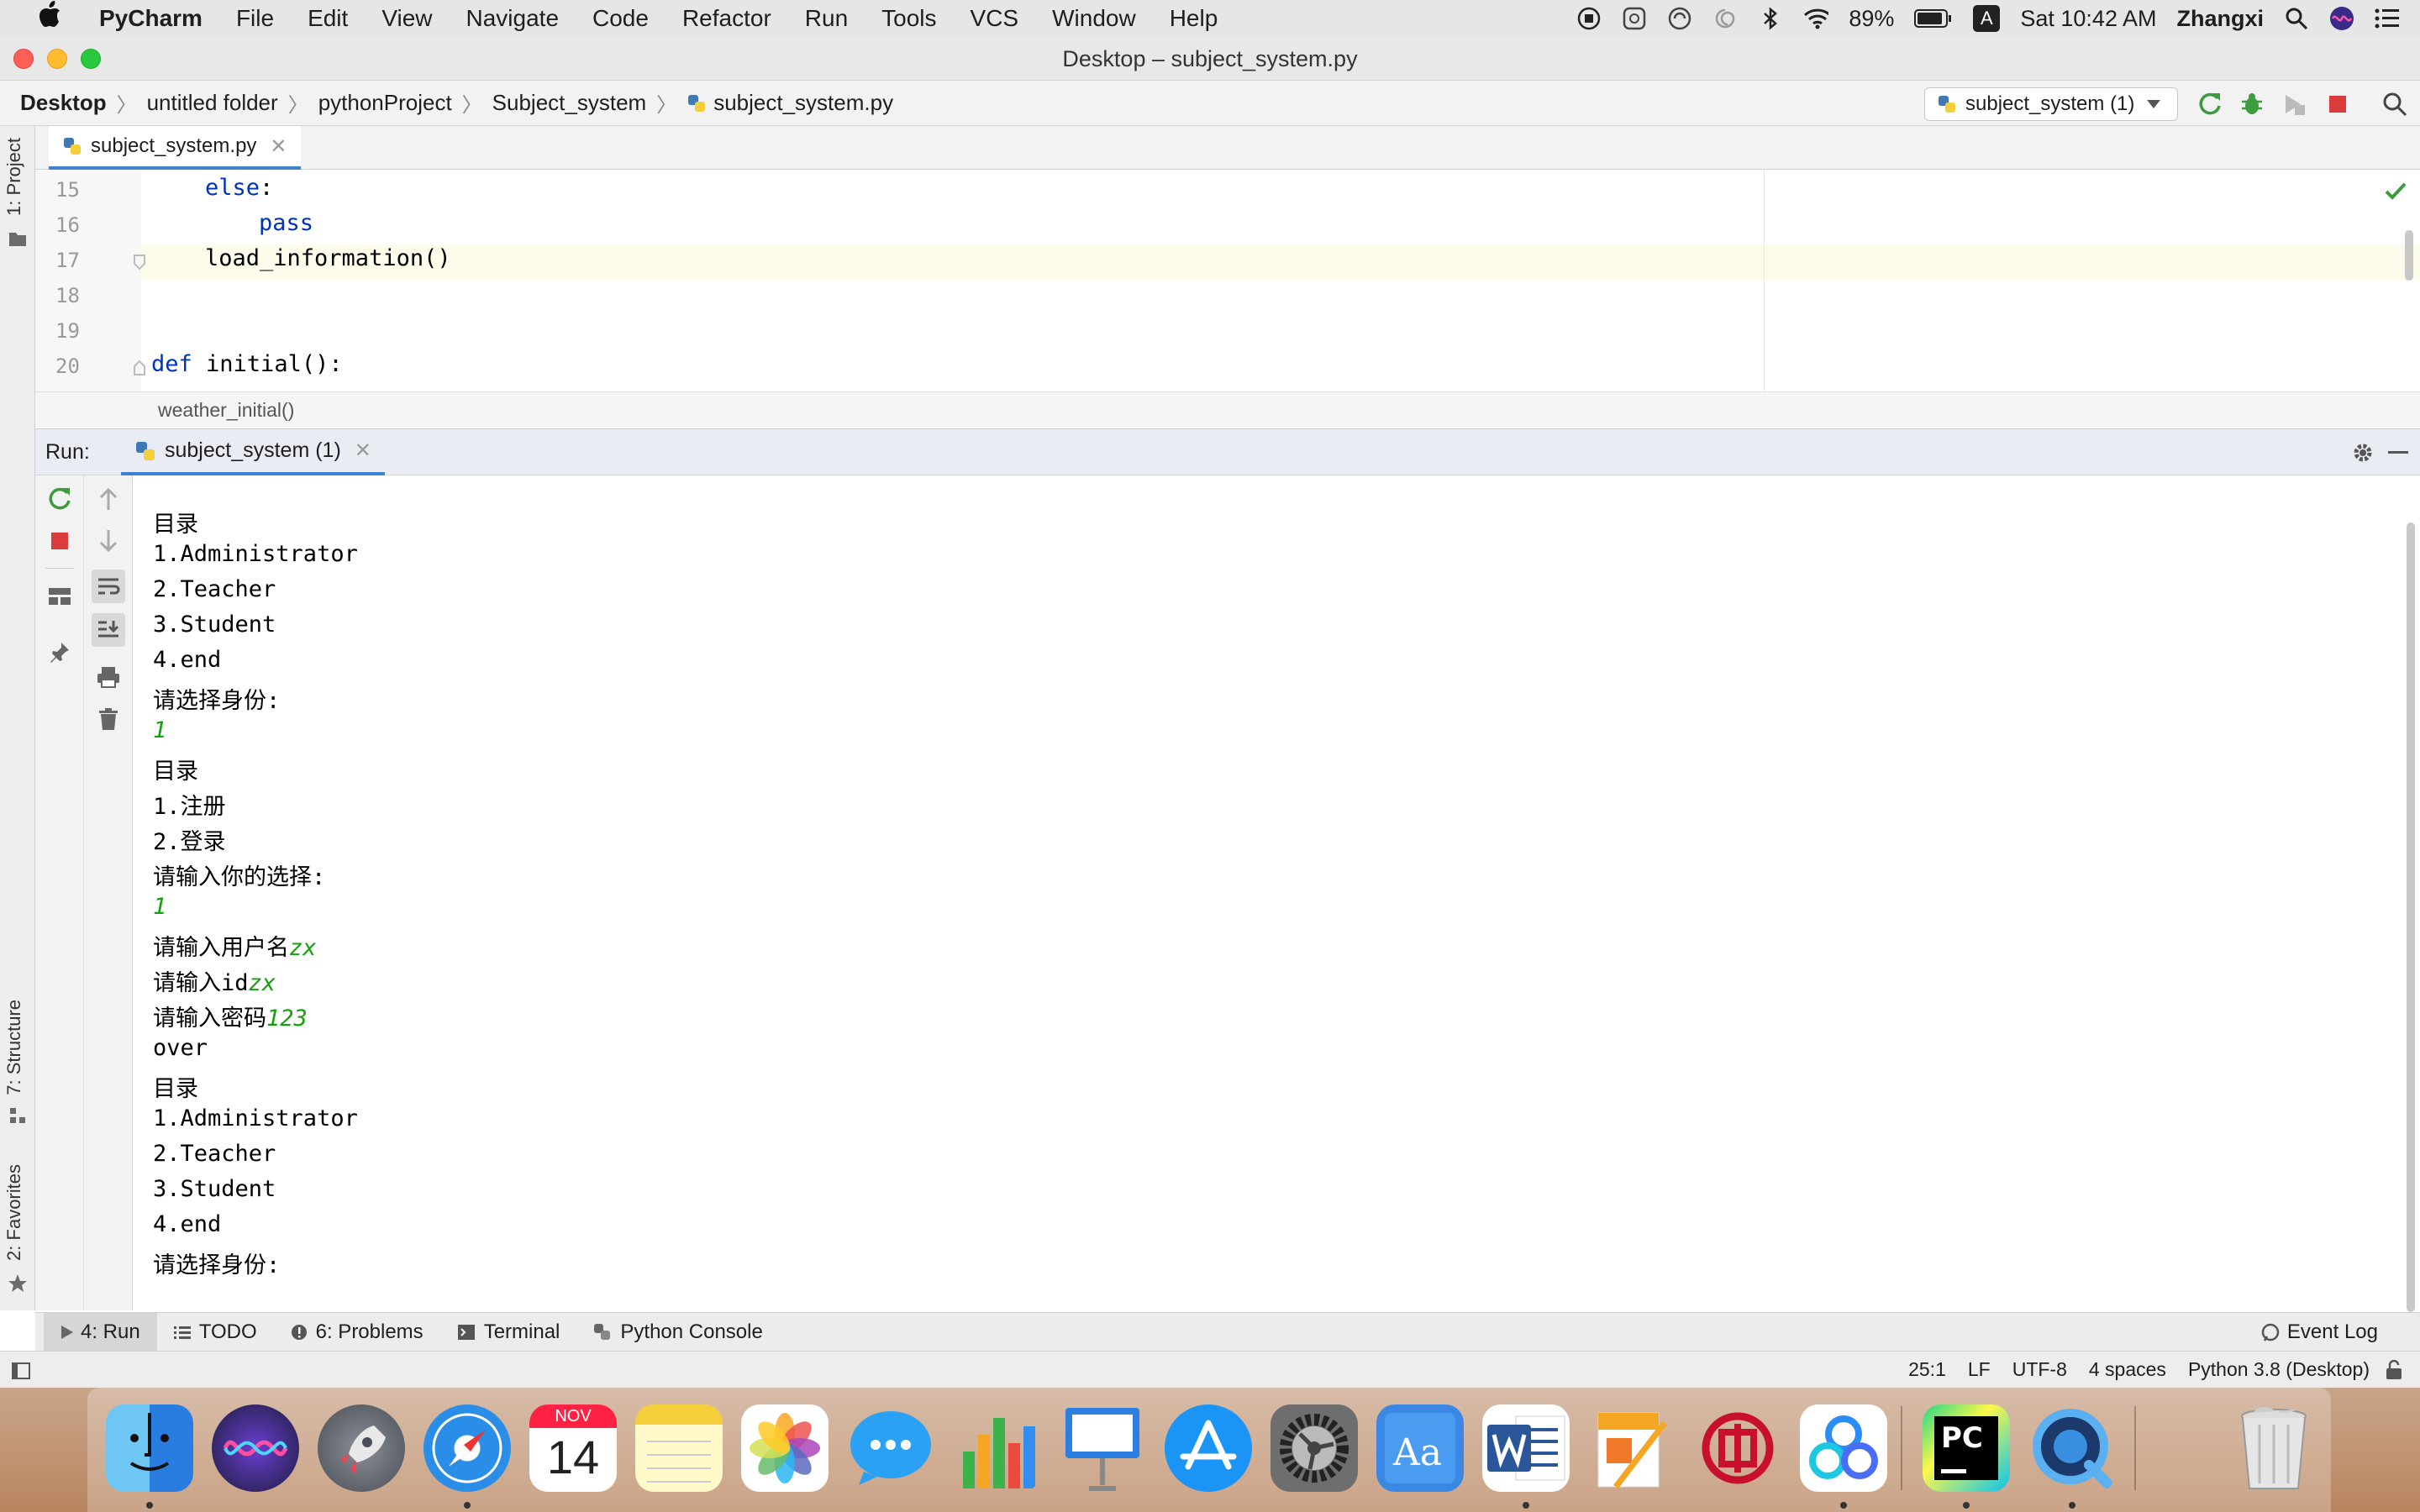  Describe the element at coordinates (60, 596) in the screenshot. I see `layout-icon` at that location.